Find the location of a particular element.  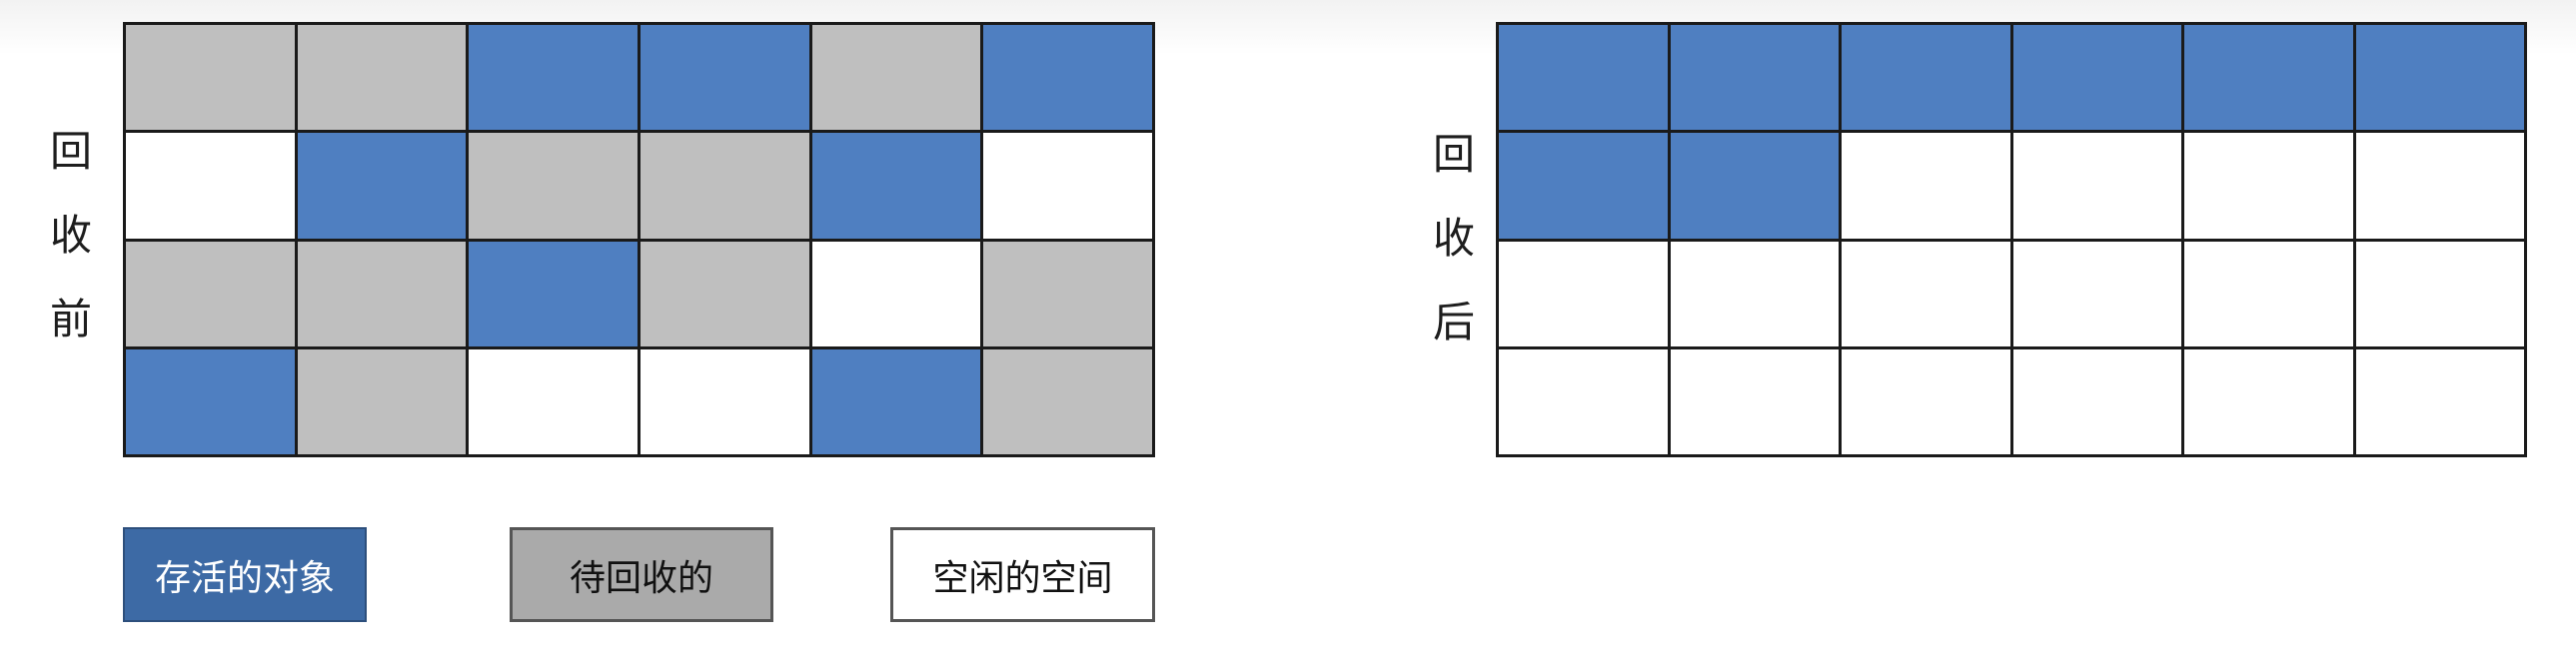

legend-garbage-objects: 待回收的 is located at coordinates (641, 574).